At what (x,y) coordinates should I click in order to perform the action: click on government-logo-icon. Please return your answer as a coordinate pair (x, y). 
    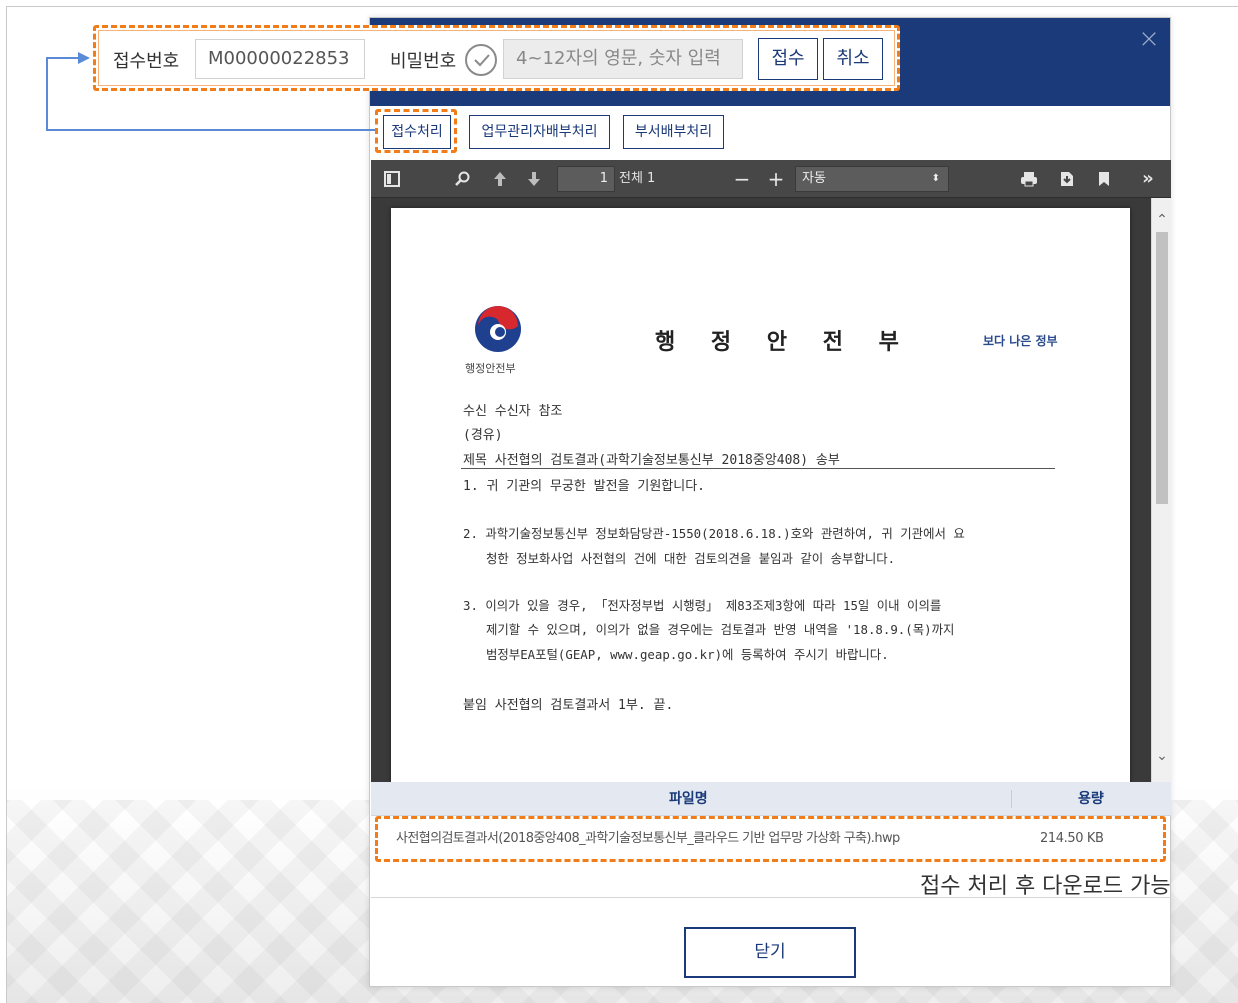
    Looking at the image, I should click on (498, 329).